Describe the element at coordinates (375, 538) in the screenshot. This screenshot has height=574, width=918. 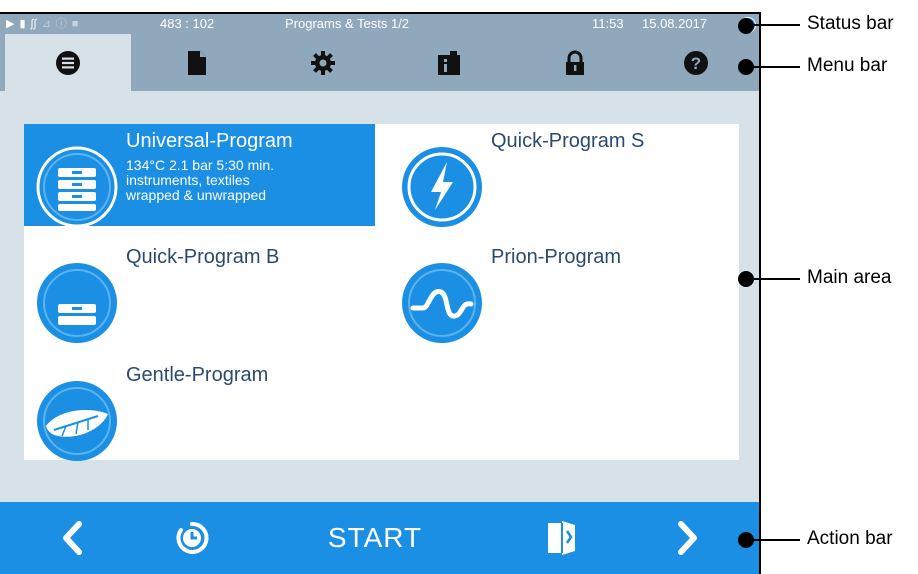
I see `start-button: START` at that location.